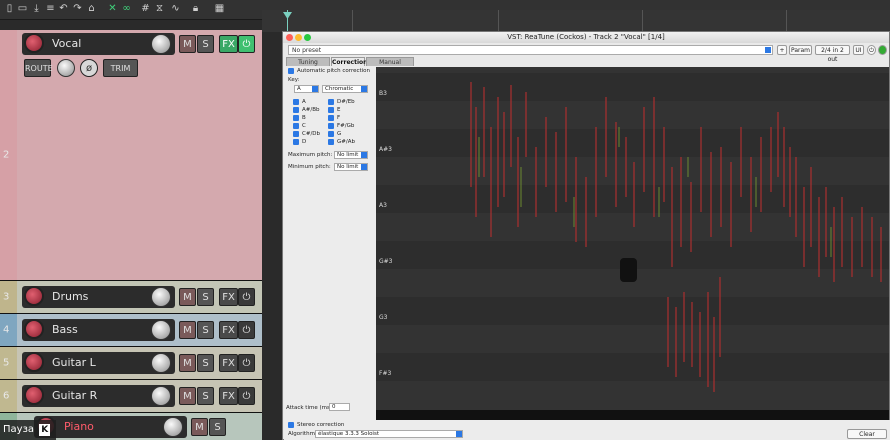 The image size is (890, 440). I want to click on bypass-icon: ⏻, so click(871, 50).